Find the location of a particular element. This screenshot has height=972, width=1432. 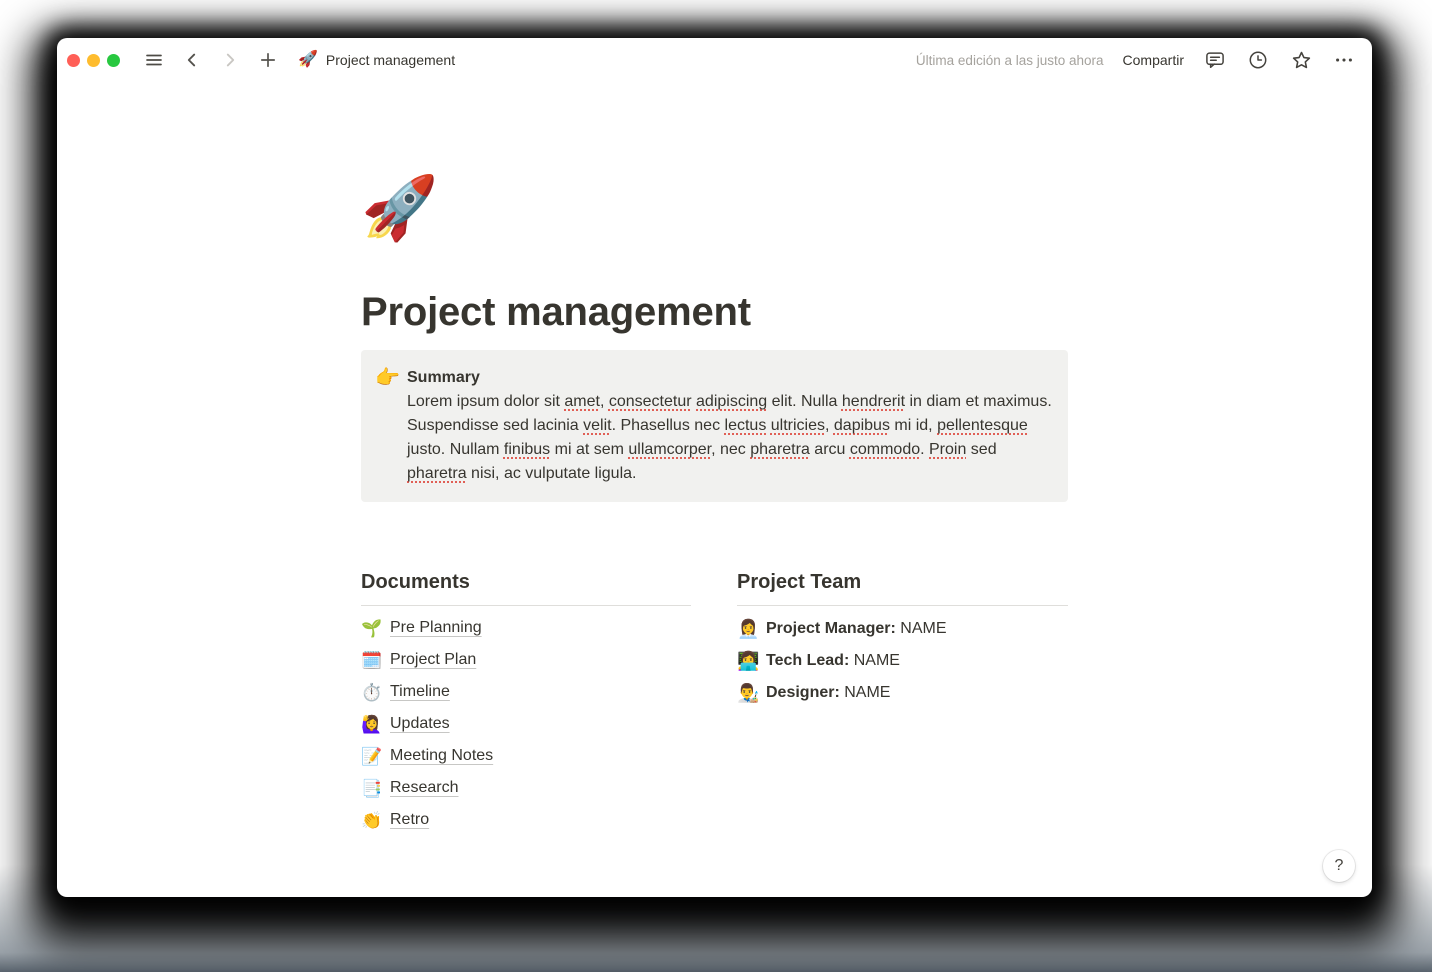

doc-label: Retro is located at coordinates (410, 819).